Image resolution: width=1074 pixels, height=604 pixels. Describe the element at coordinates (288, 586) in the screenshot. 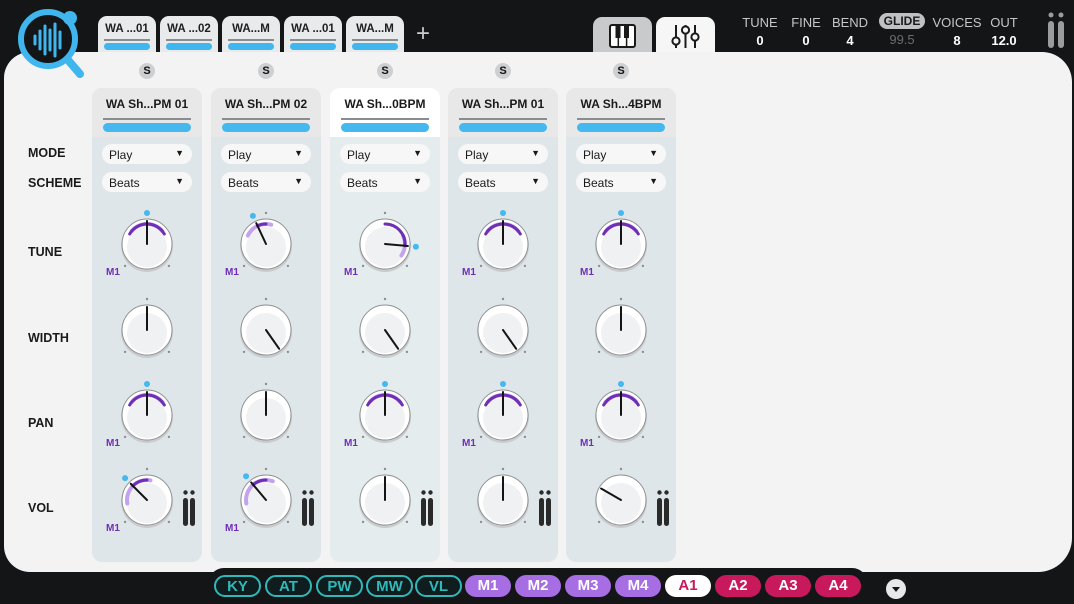

I see `mod-source-at: AT` at that location.